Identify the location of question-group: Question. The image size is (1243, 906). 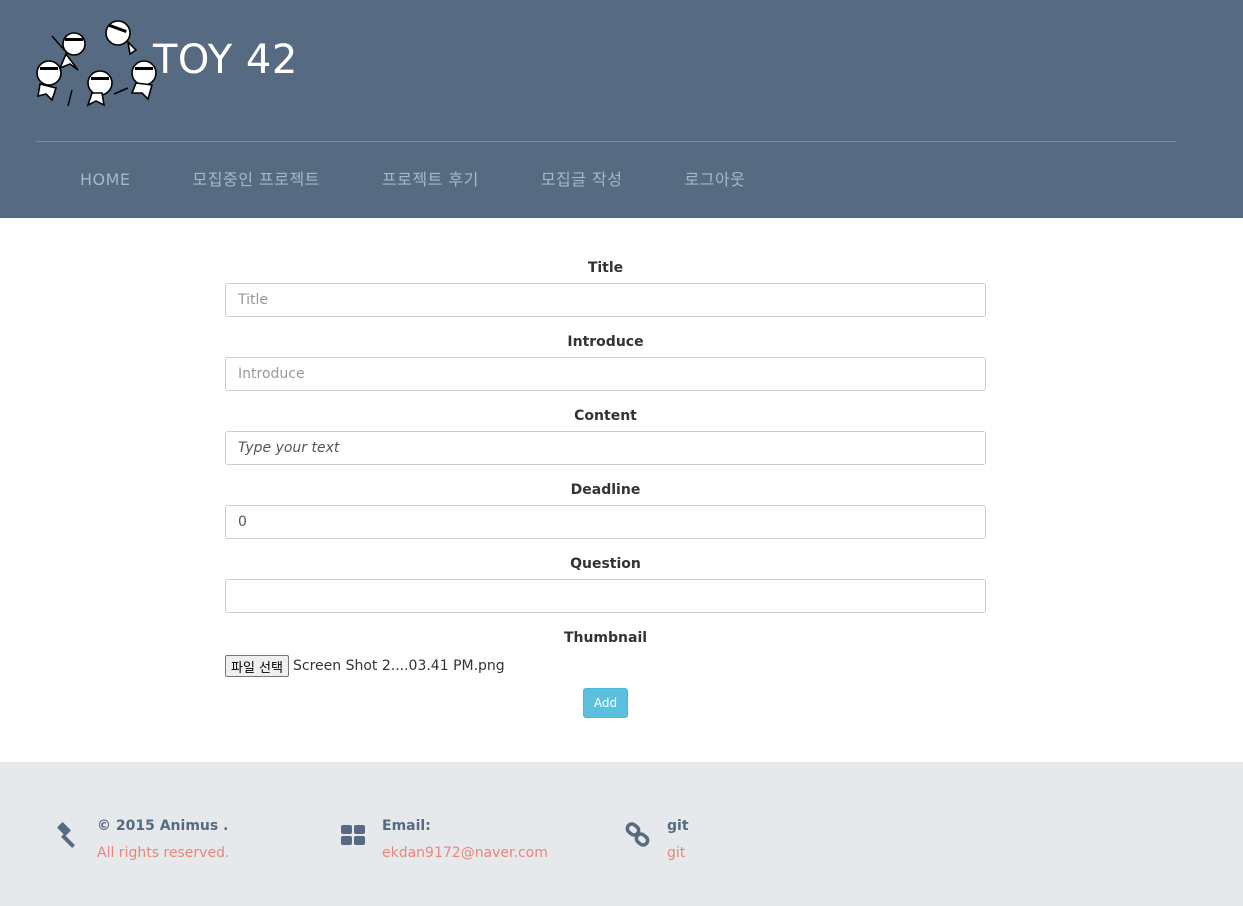
(605, 591).